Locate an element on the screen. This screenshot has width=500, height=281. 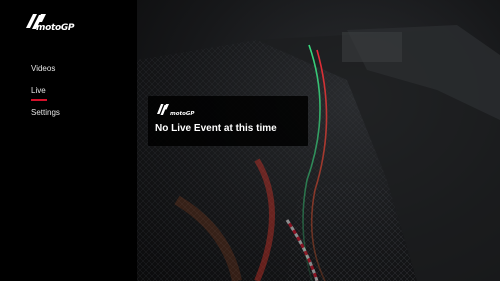
nav-item-settings: Settings is located at coordinates (45, 115).